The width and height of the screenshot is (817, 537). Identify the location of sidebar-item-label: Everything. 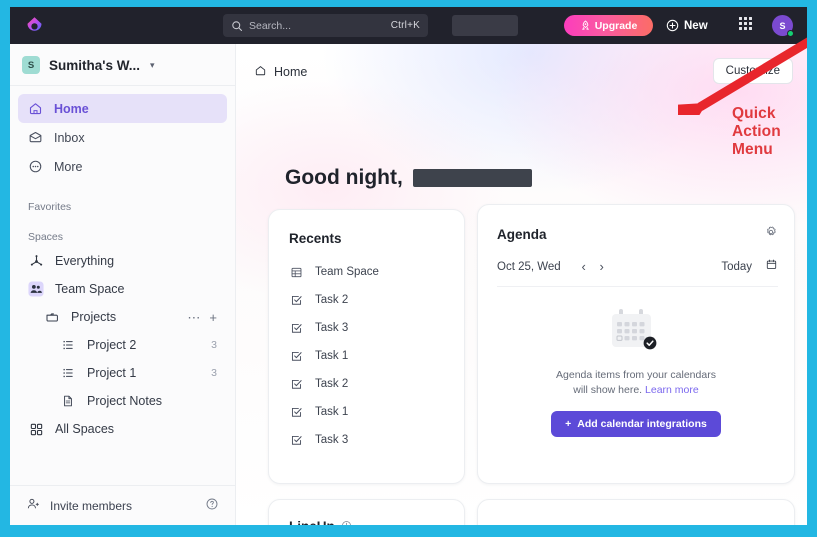
(85, 261).